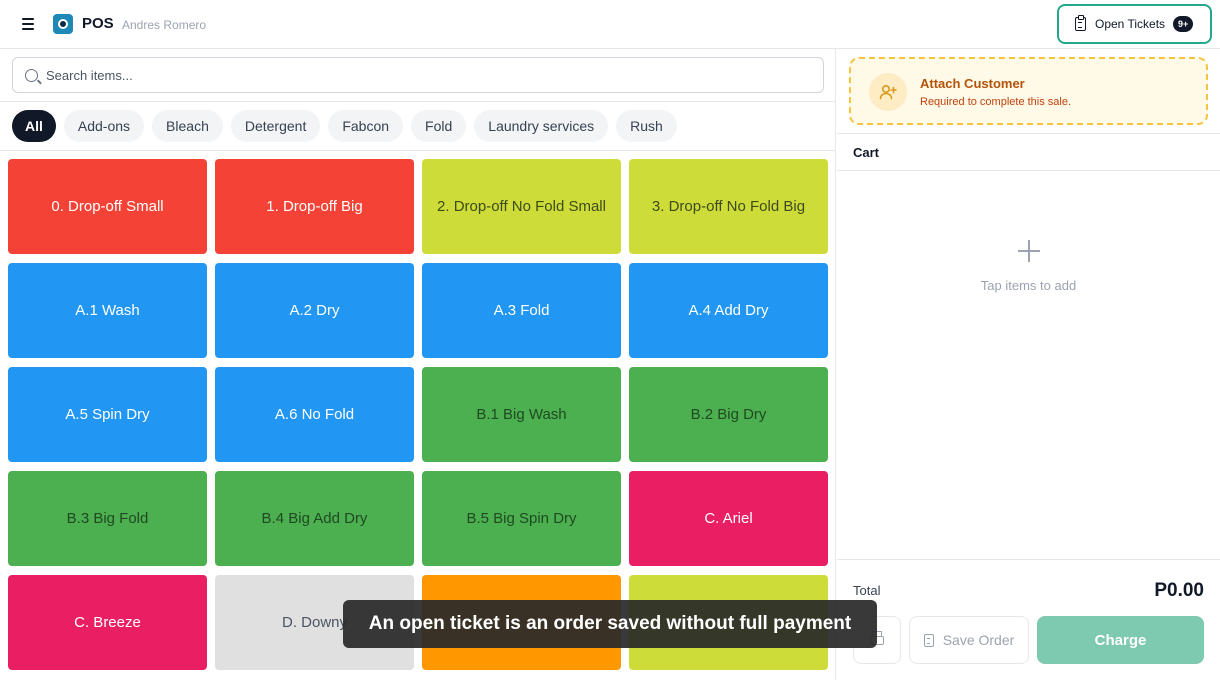  Describe the element at coordinates (439, 126) in the screenshot. I see `category-chip-fold: Fold` at that location.